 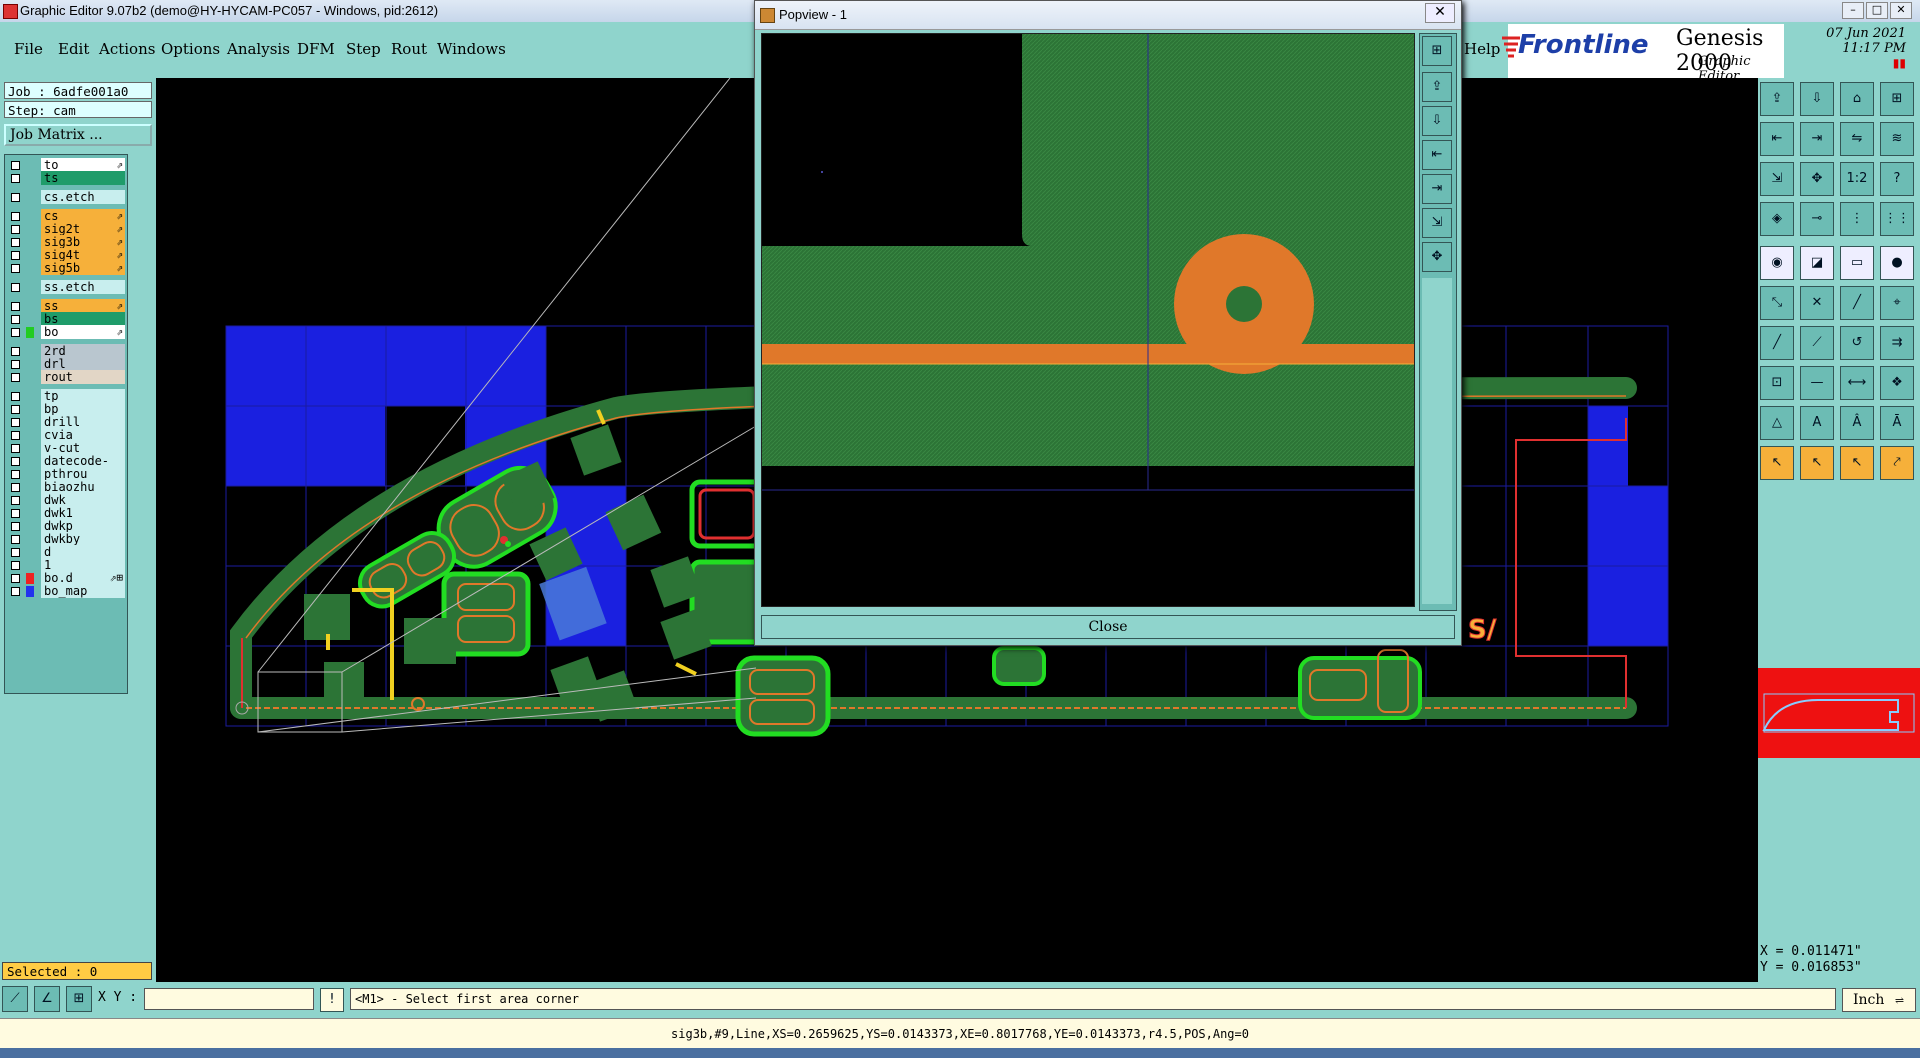 What do you see at coordinates (316, 49) in the screenshot?
I see `menu-dfm: DFM` at bounding box center [316, 49].